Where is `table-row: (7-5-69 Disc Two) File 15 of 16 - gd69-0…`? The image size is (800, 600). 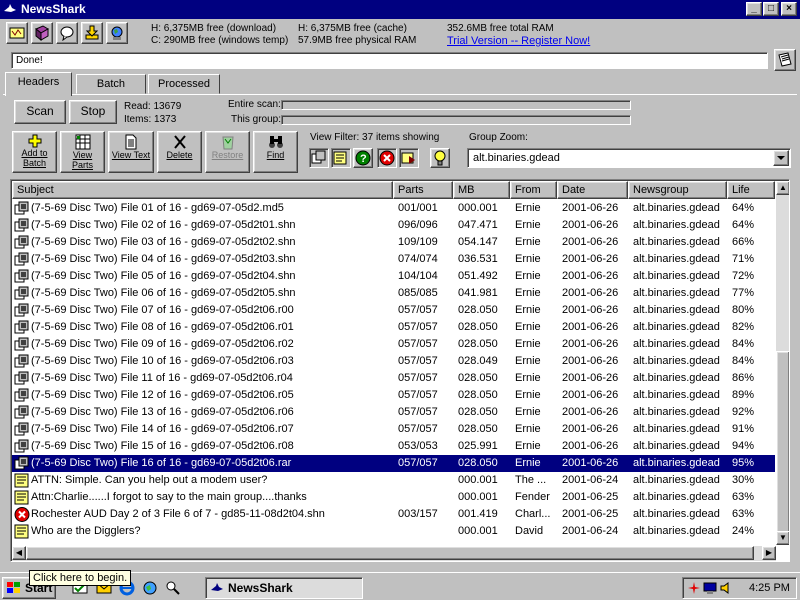 table-row: (7-5-69 Disc Two) File 15 of 16 - gd69-0… is located at coordinates (393, 446).